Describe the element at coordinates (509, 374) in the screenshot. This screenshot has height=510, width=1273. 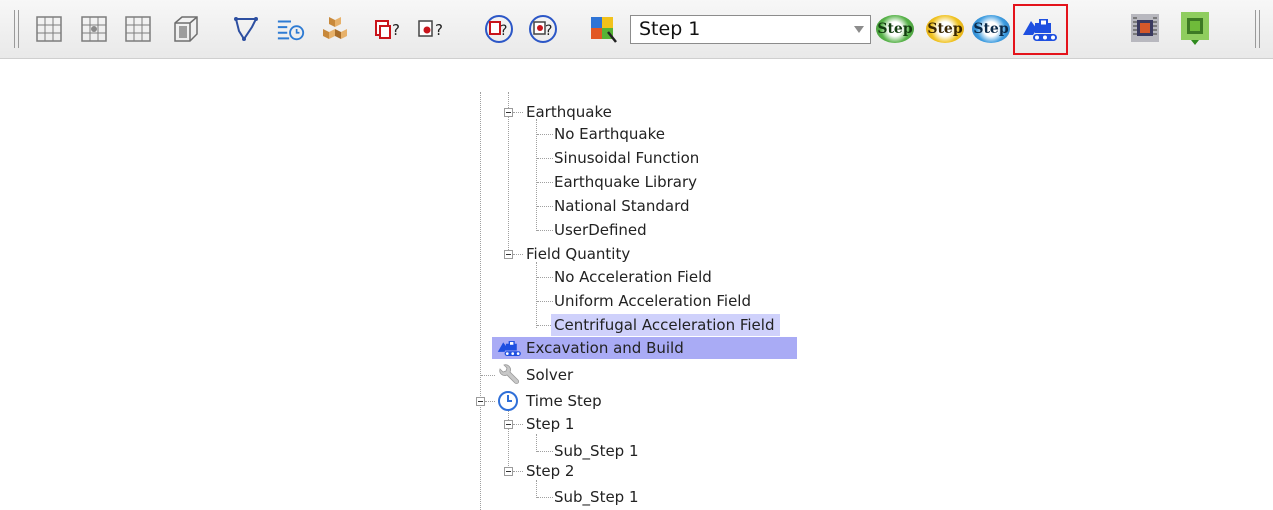
I see `wrench-icon` at that location.